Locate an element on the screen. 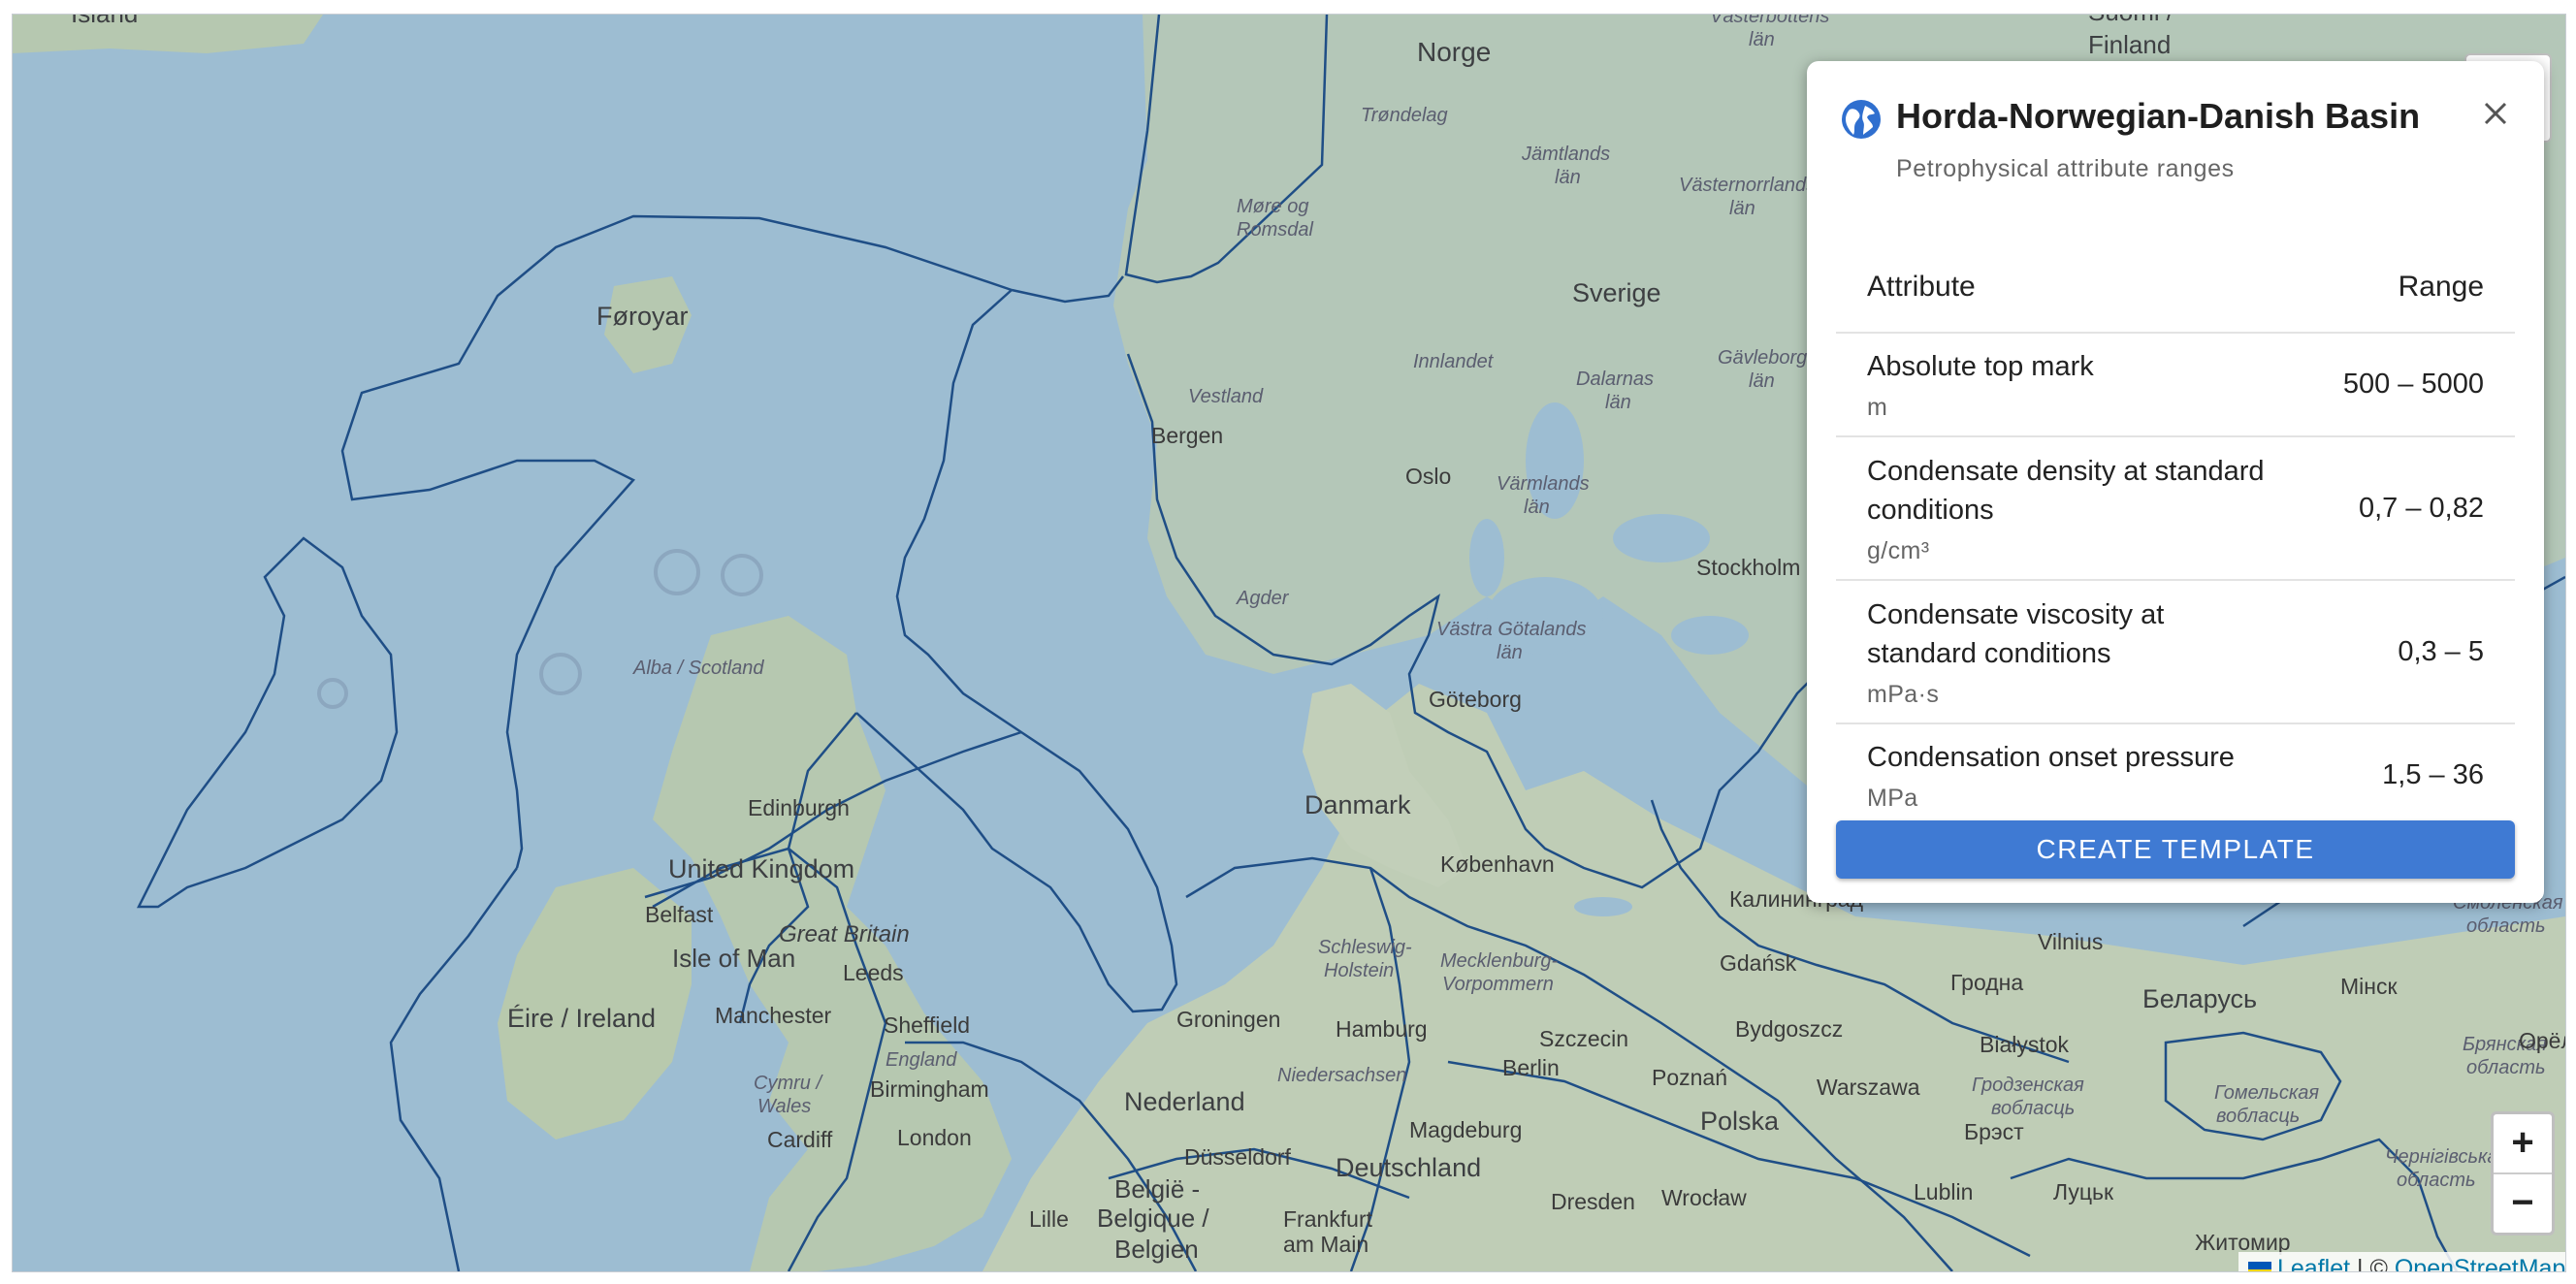  ukraine-flag-icon is located at coordinates (2259, 1266).